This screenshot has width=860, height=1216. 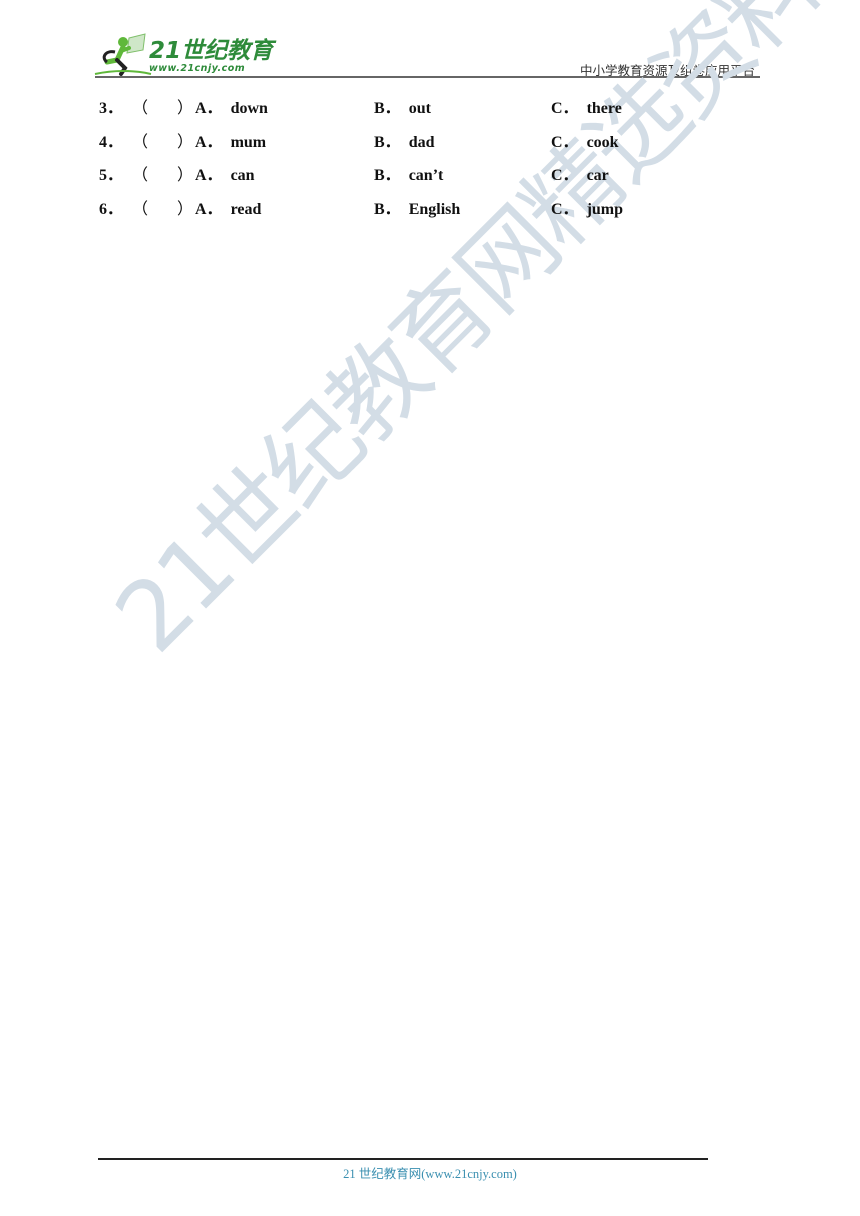 I want to click on option-text: there, so click(x=604, y=108).